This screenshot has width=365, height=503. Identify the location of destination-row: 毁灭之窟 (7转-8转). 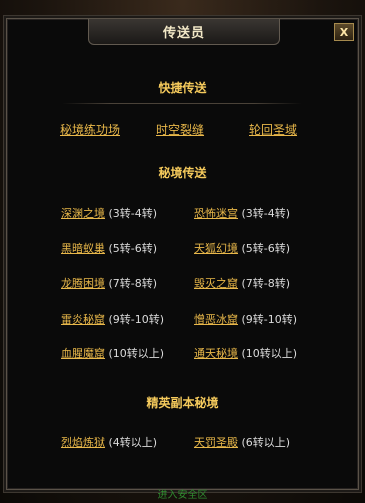
(242, 283).